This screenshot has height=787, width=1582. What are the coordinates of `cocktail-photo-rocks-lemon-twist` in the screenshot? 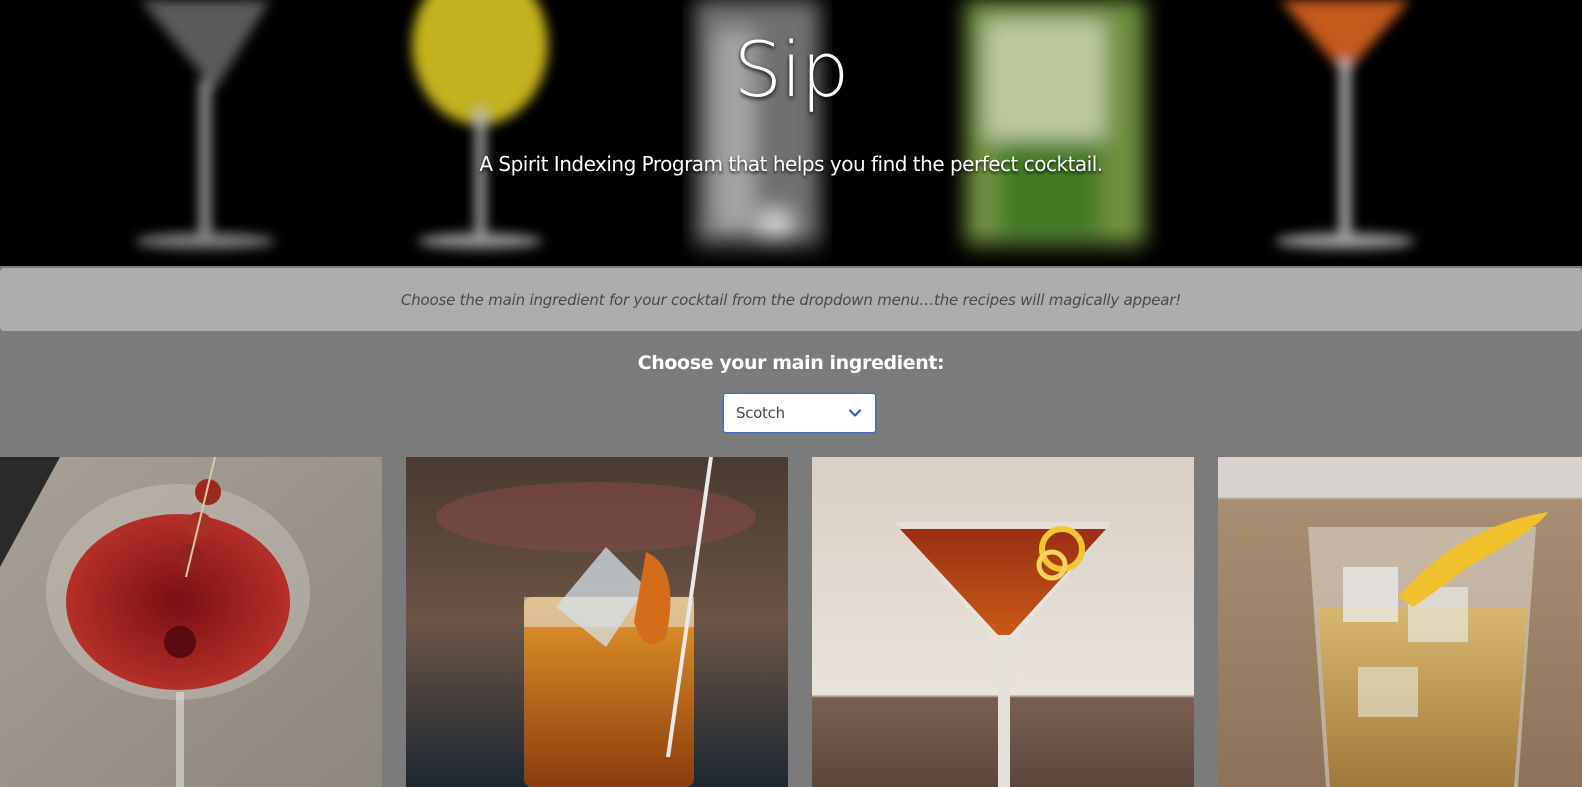 It's located at (1400, 622).